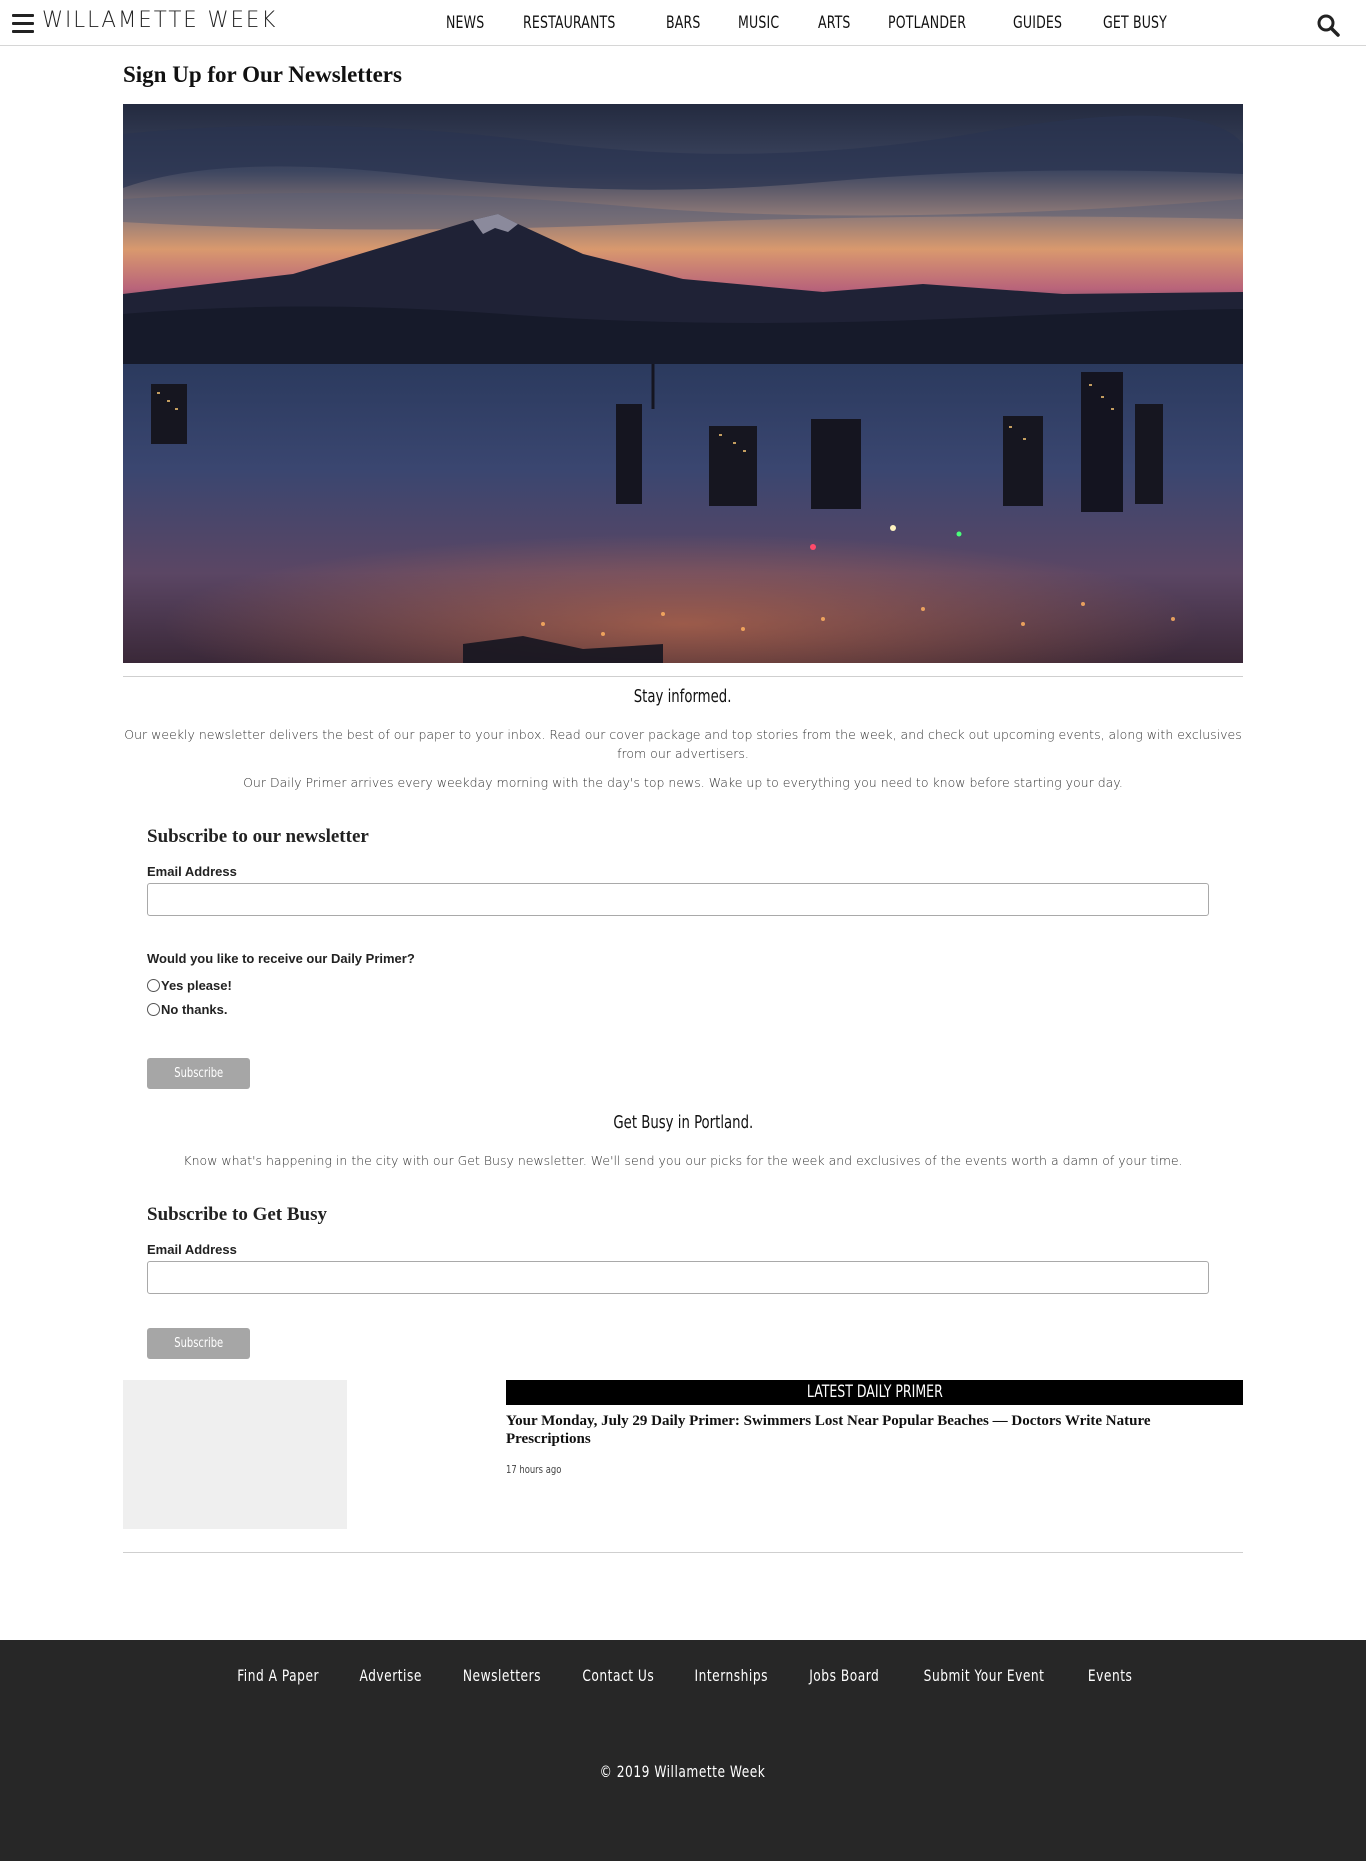 Image resolution: width=1366 pixels, height=1861 pixels. What do you see at coordinates (678, 899) in the screenshot?
I see `newsletter-email-input` at bounding box center [678, 899].